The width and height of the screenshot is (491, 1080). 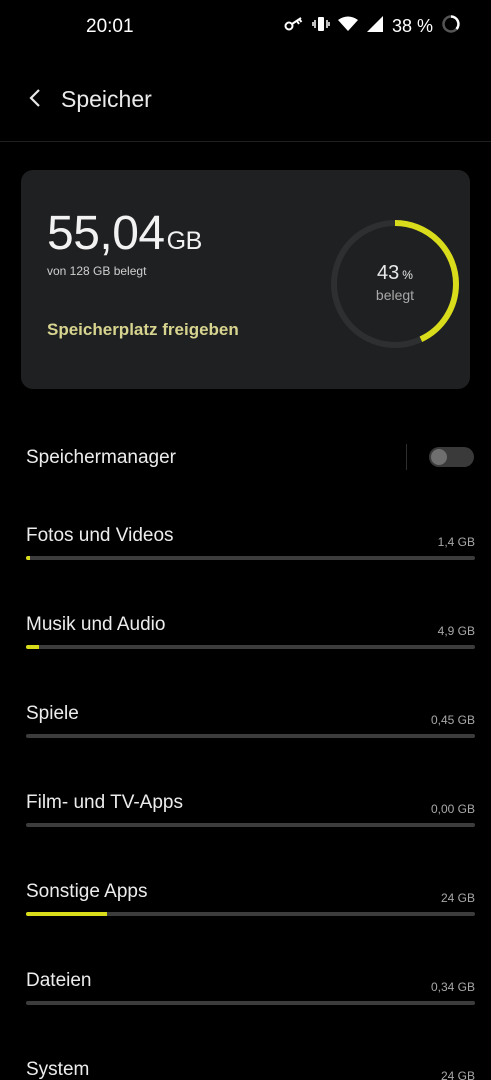 I want to click on category-size: 0,45 GB, so click(x=452, y=720).